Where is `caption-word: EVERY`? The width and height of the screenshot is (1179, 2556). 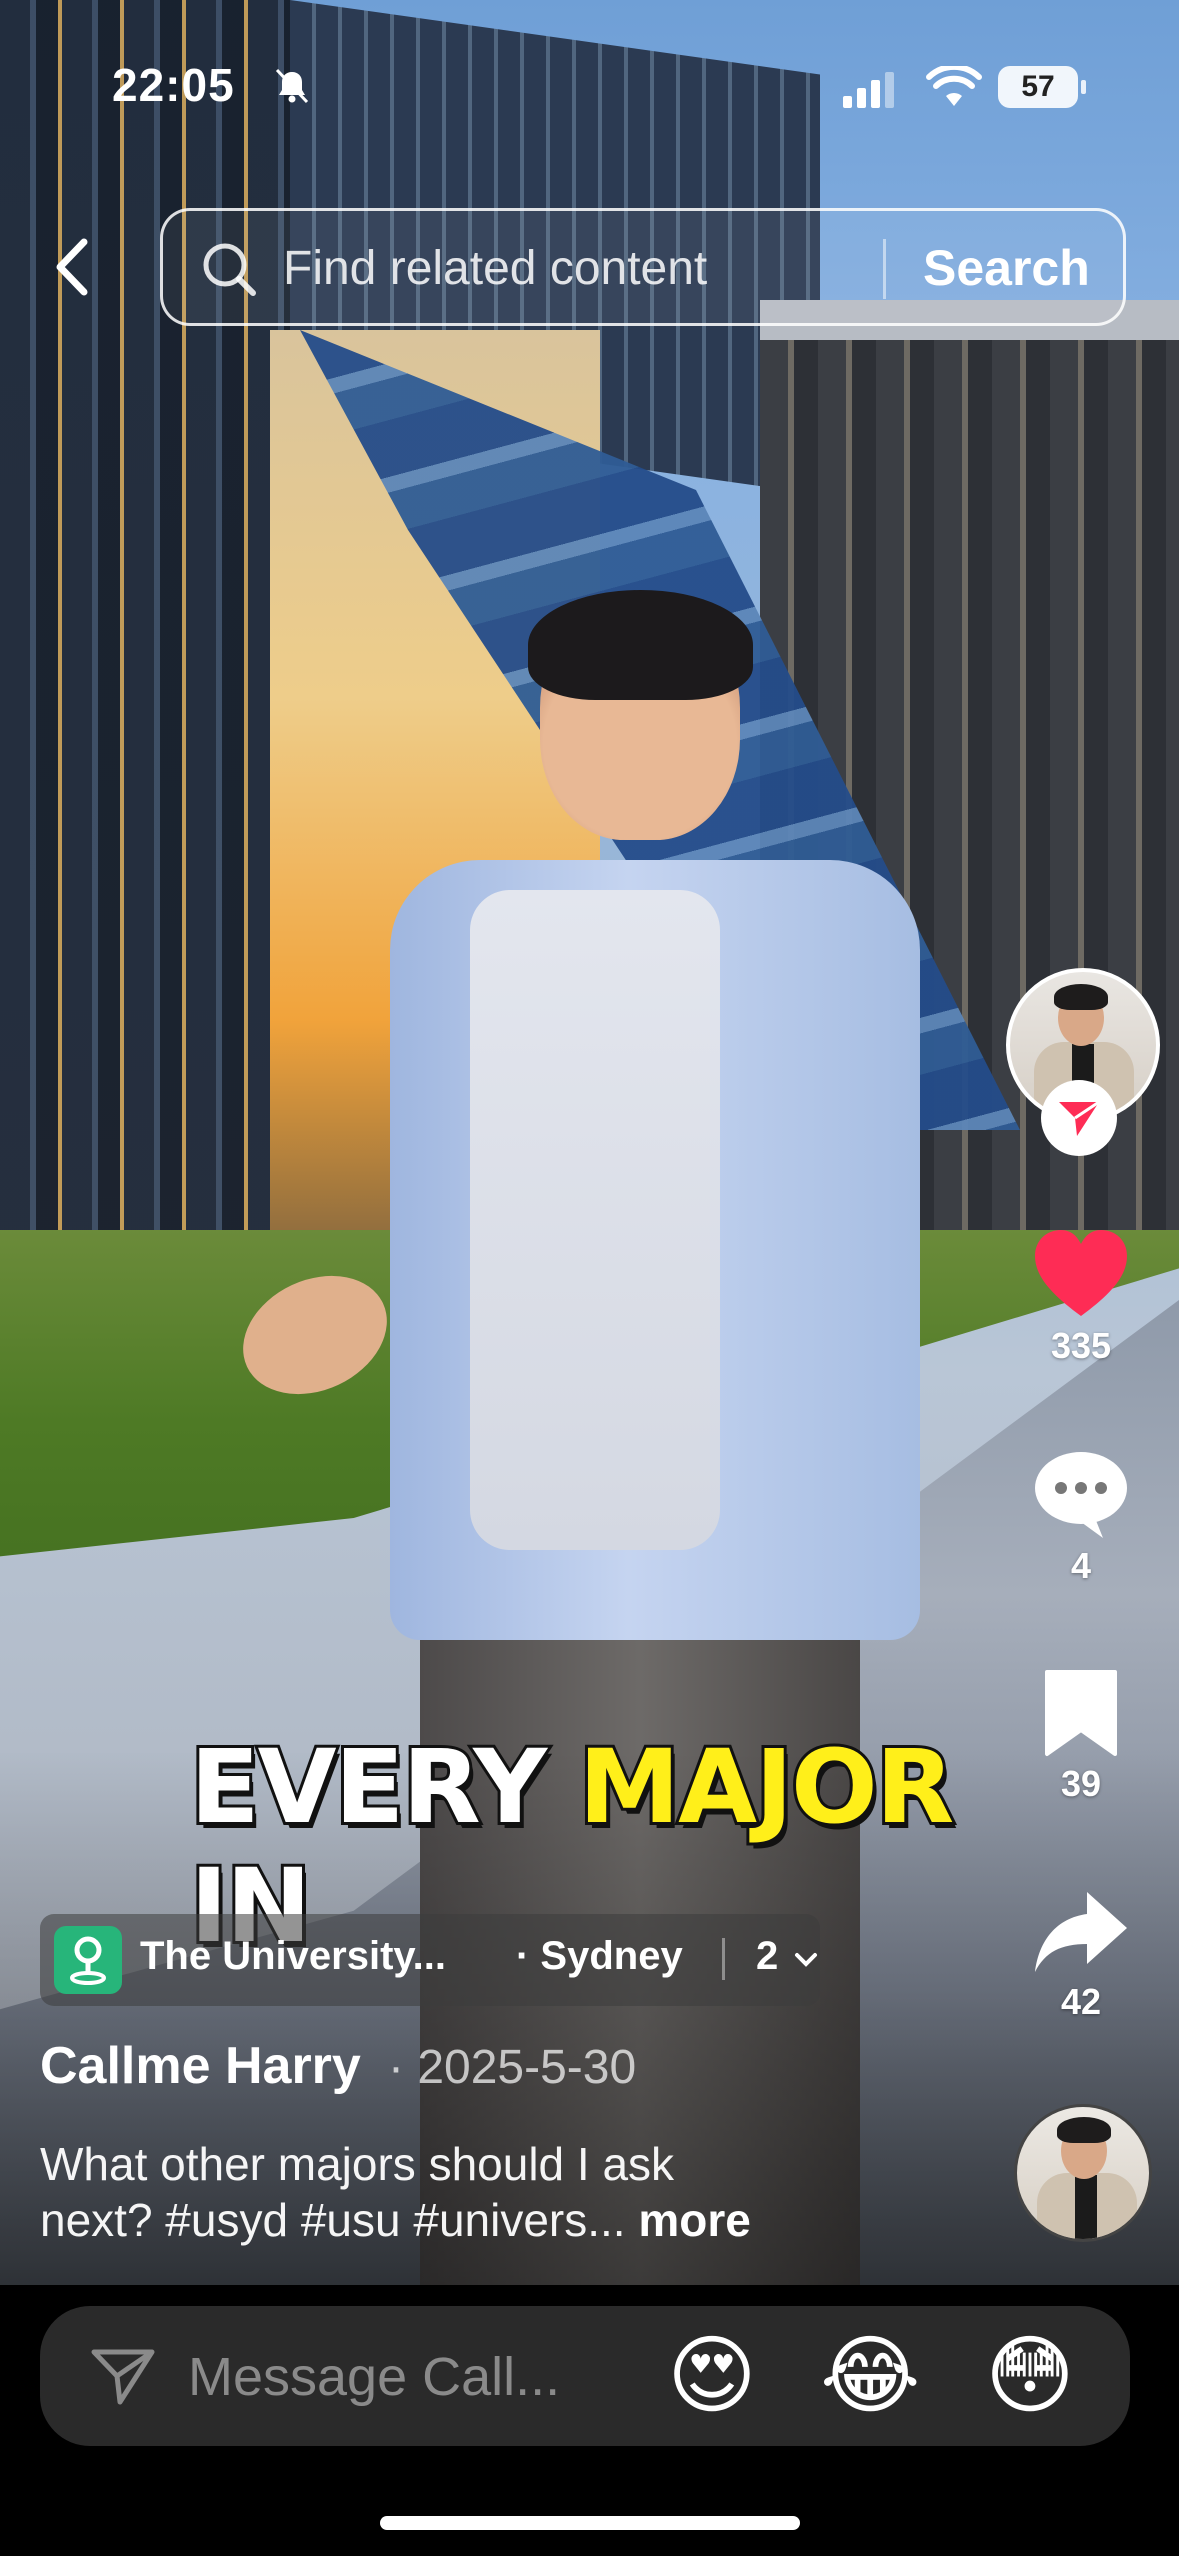 caption-word: EVERY is located at coordinates (368, 1787).